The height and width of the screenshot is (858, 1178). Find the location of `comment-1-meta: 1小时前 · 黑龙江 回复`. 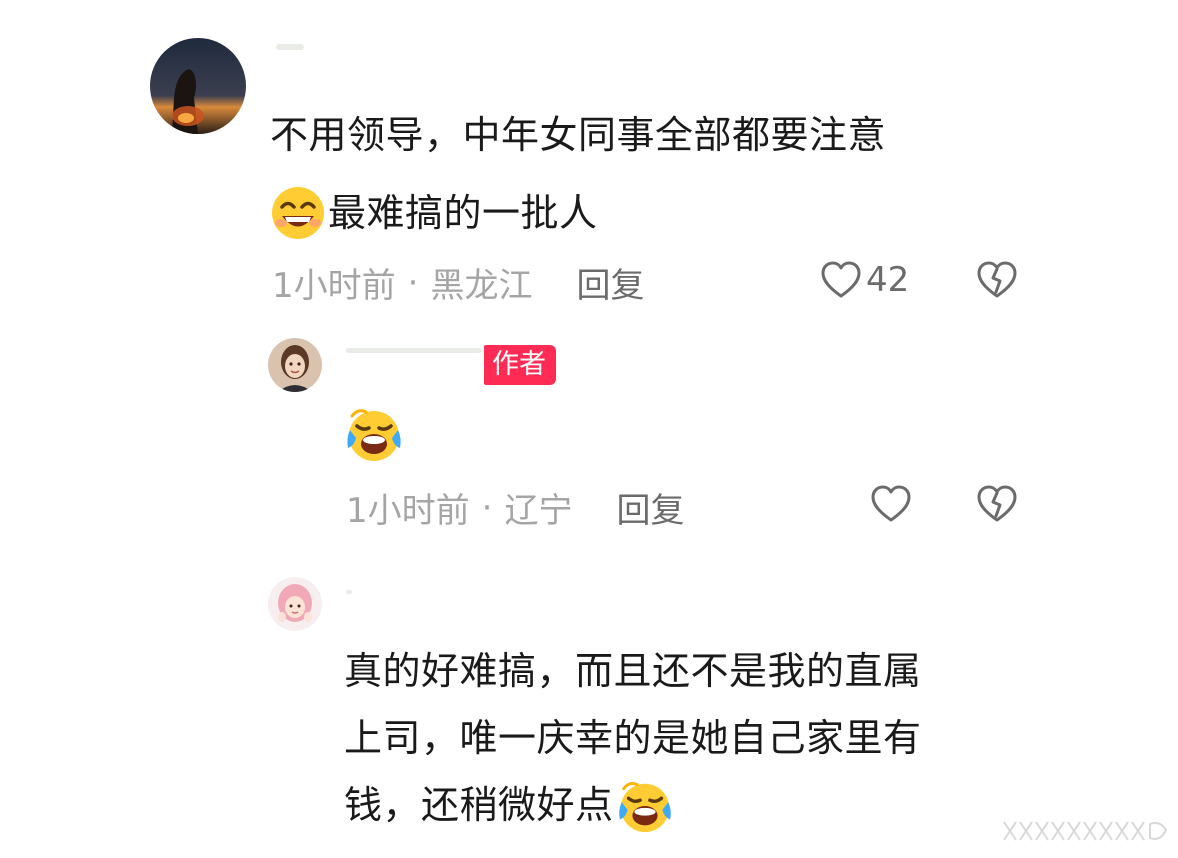

comment-1-meta: 1小时前 · 黑龙江 回复 is located at coordinates (458, 282).